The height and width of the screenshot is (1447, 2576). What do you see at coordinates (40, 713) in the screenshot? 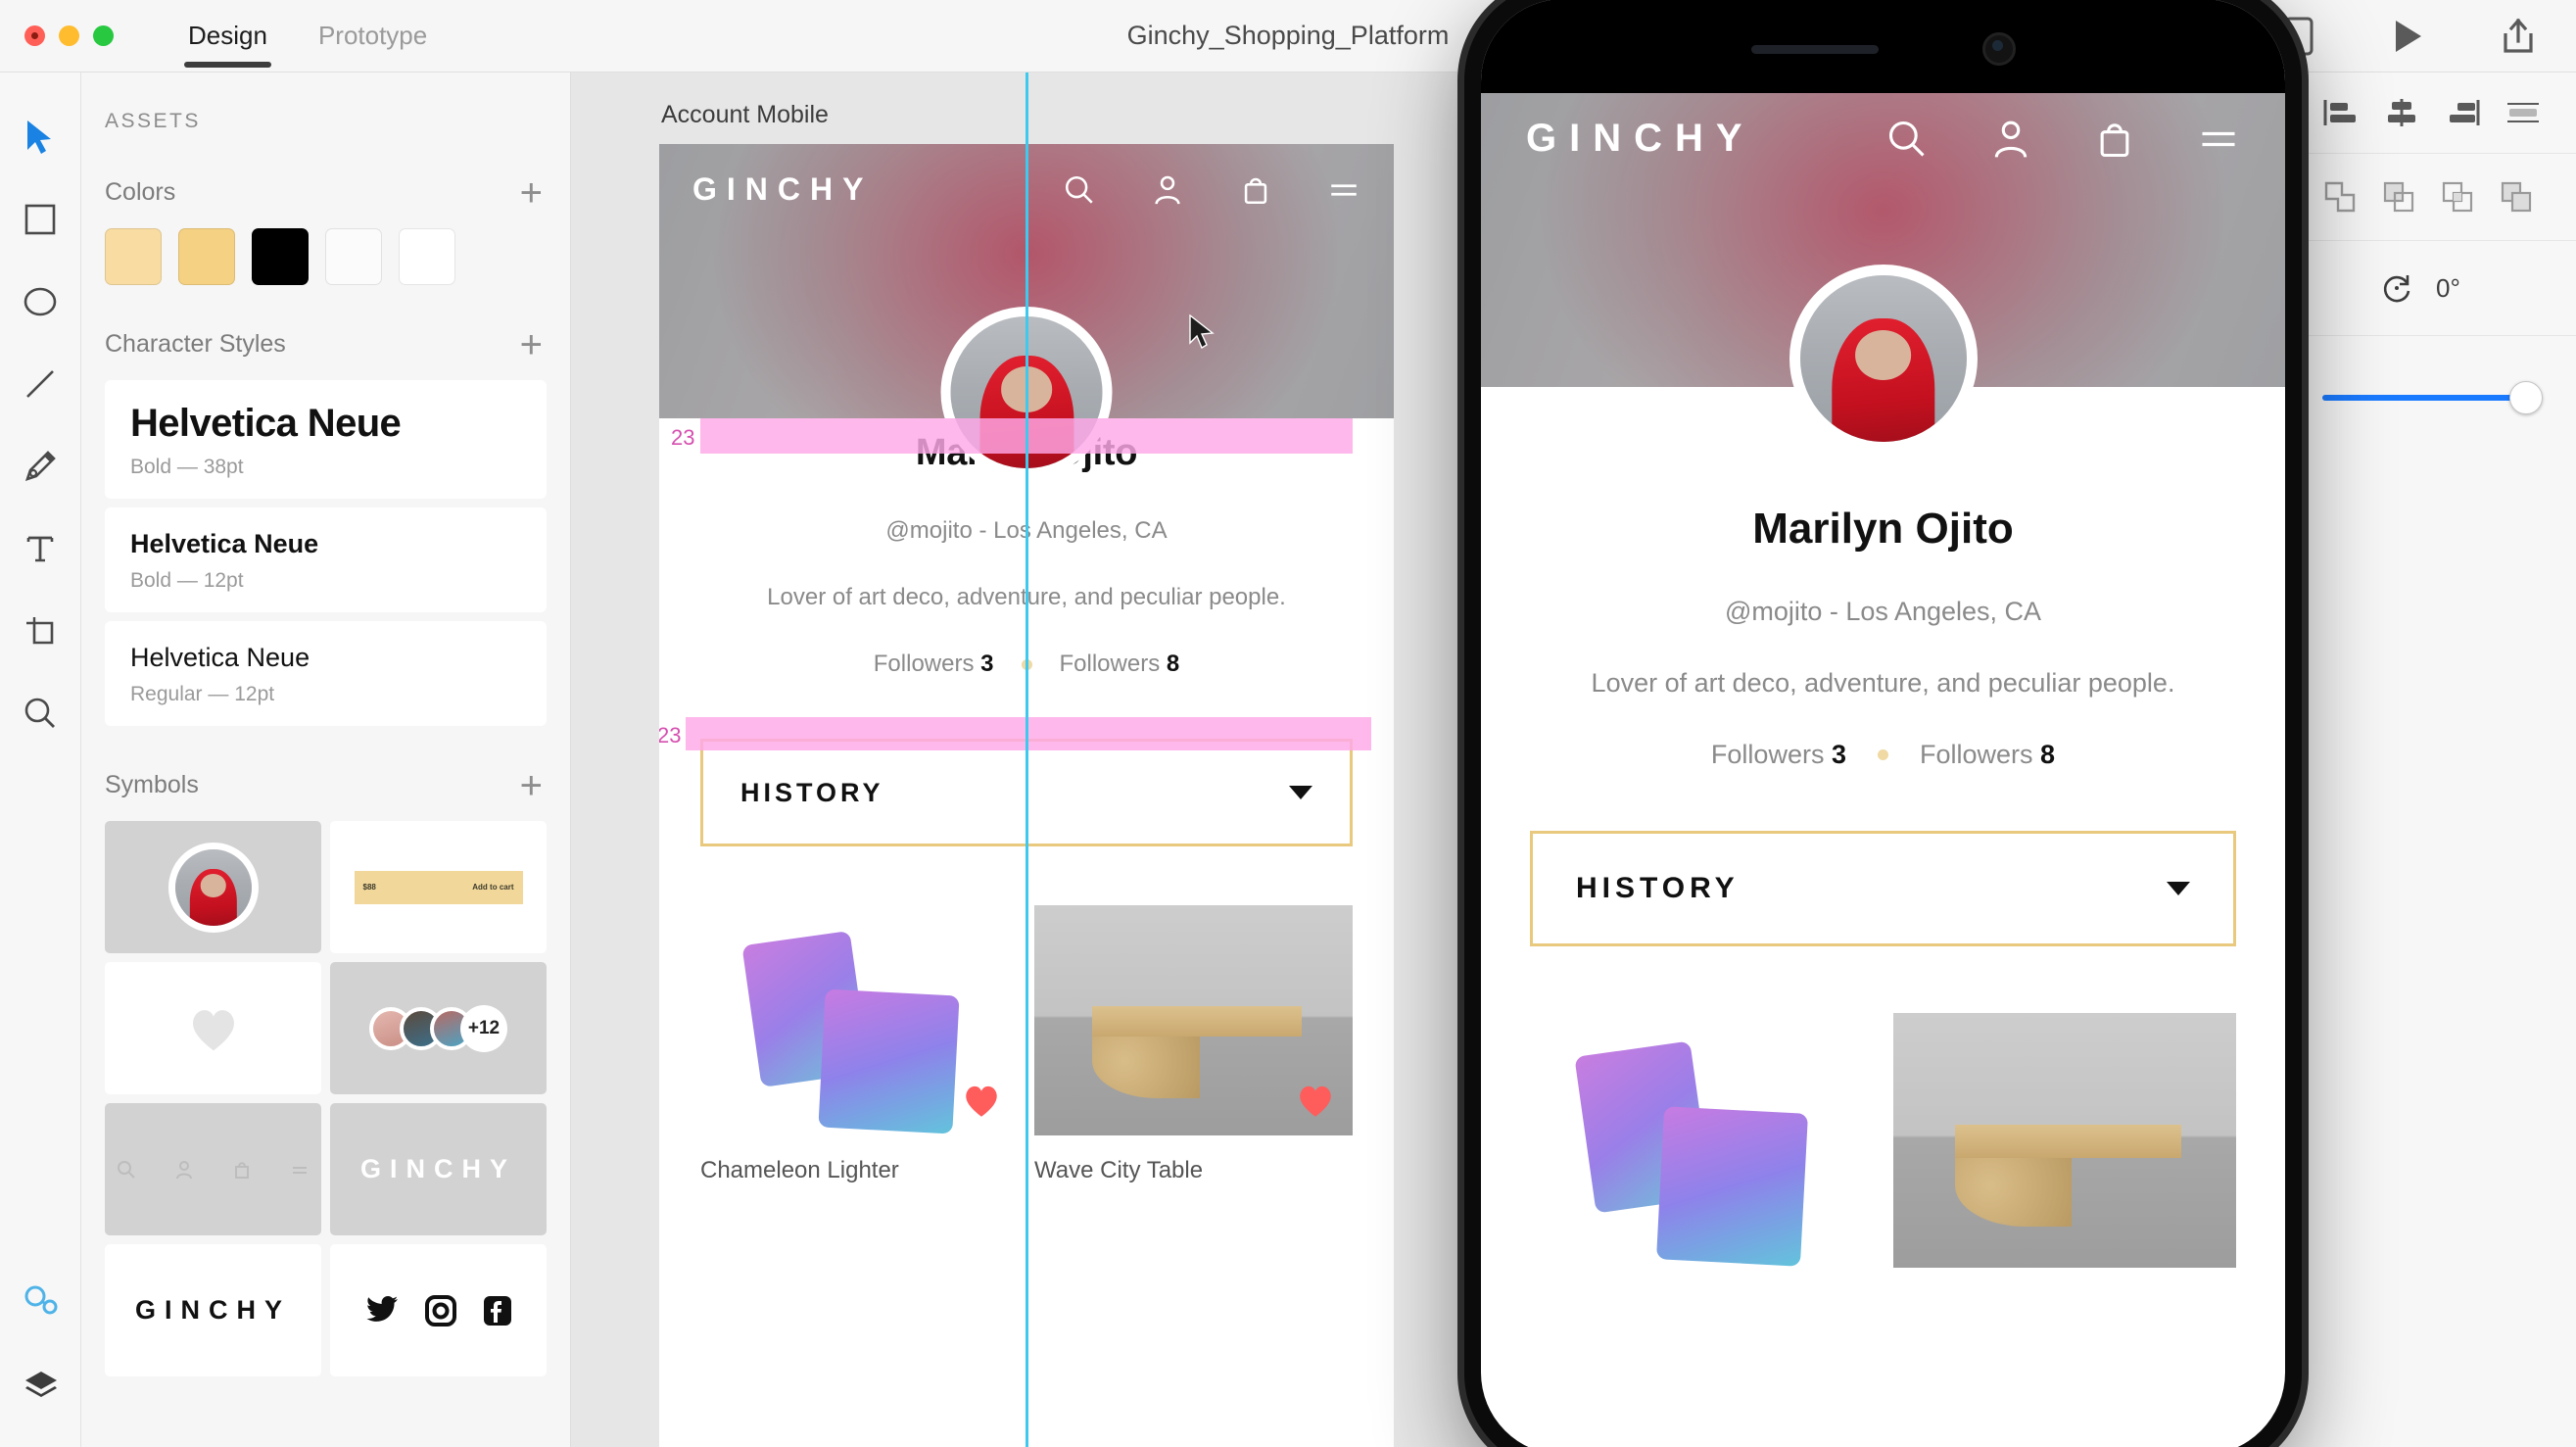
I see `magnifier-icon` at bounding box center [40, 713].